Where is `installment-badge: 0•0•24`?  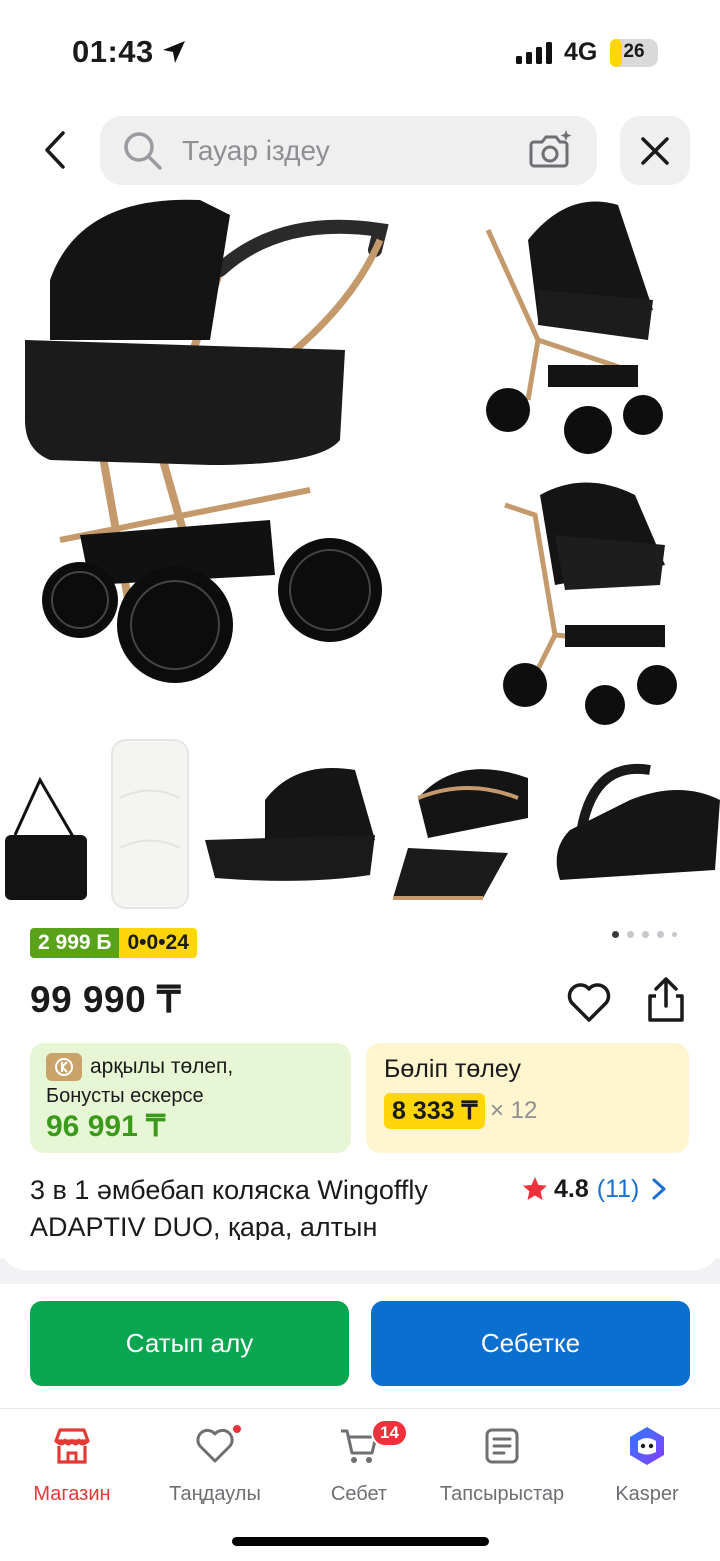 installment-badge: 0•0•24 is located at coordinates (158, 943).